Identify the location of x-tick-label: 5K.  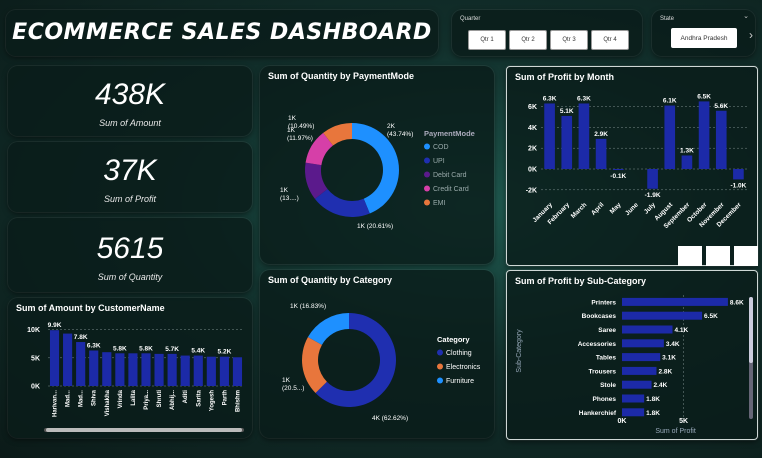
(683, 421).